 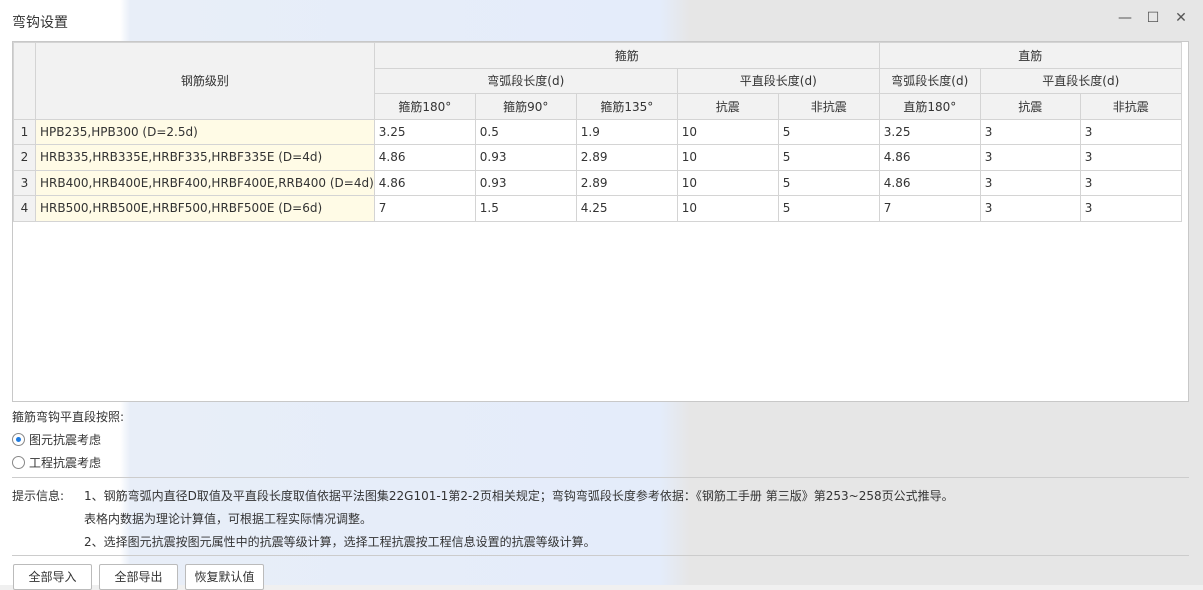 I want to click on radio-label: 工程抗震考虑, so click(x=65, y=463).